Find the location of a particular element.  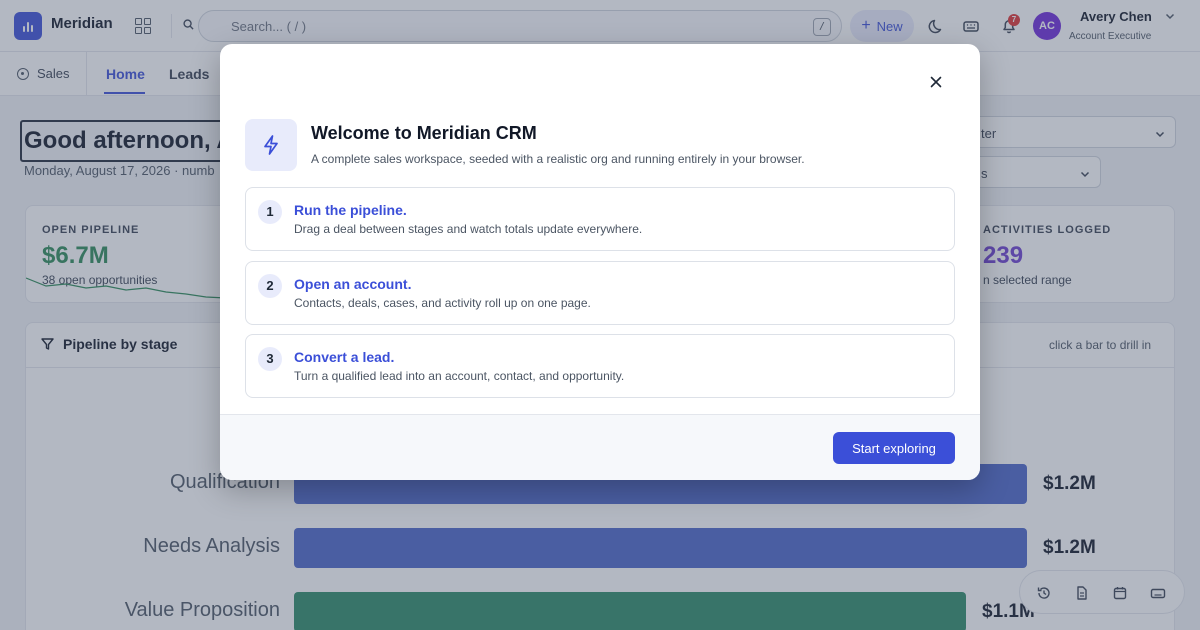

close-icon is located at coordinates (936, 82).